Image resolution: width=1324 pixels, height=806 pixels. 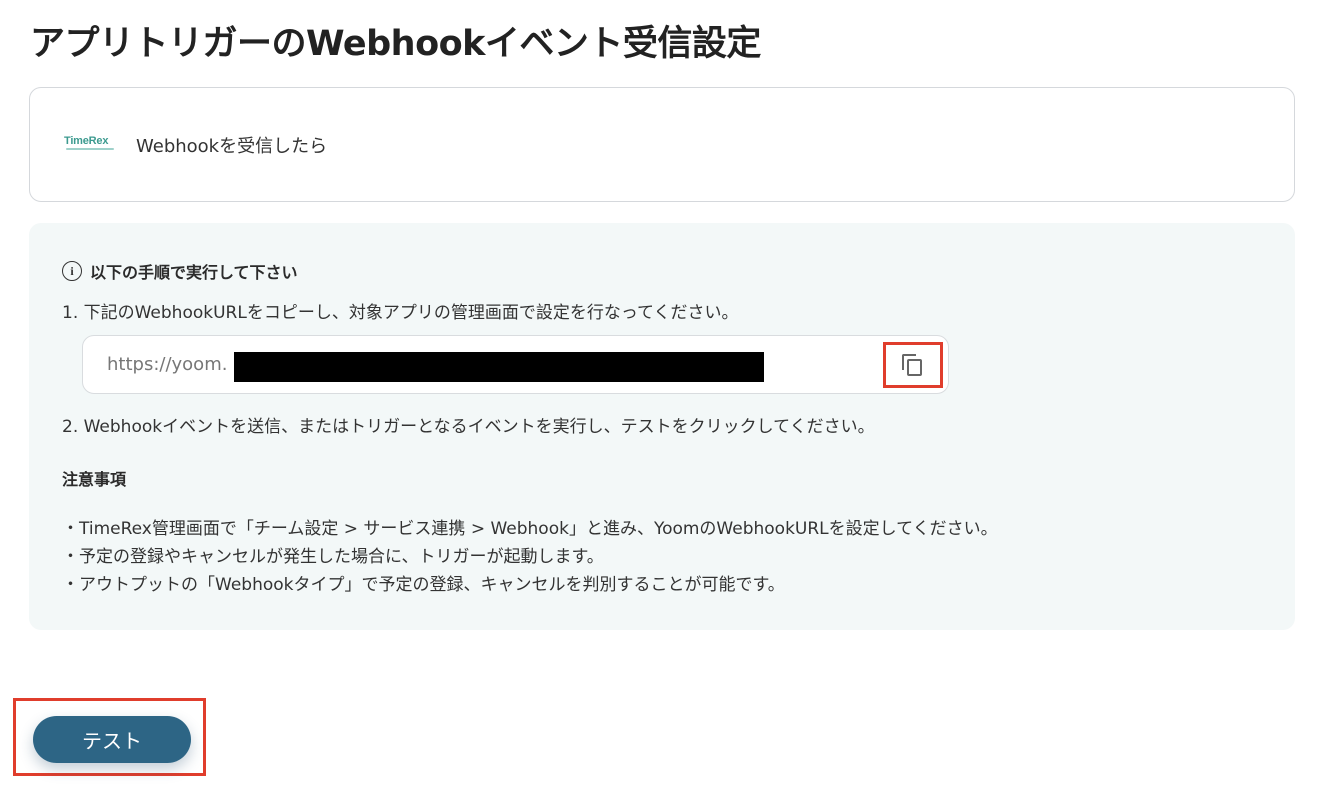 I want to click on test-button-highlight: テスト, so click(x=109, y=737).